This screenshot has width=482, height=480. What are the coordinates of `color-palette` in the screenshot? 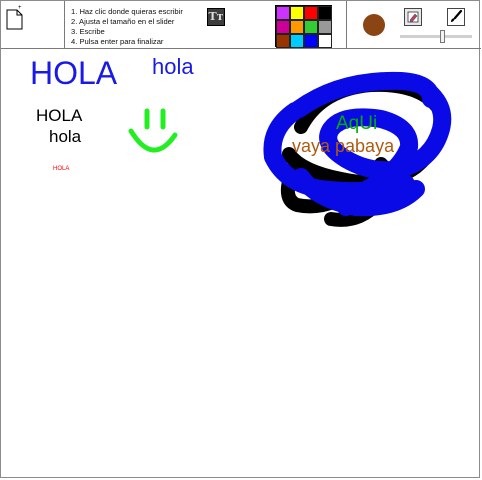 It's located at (303, 26).